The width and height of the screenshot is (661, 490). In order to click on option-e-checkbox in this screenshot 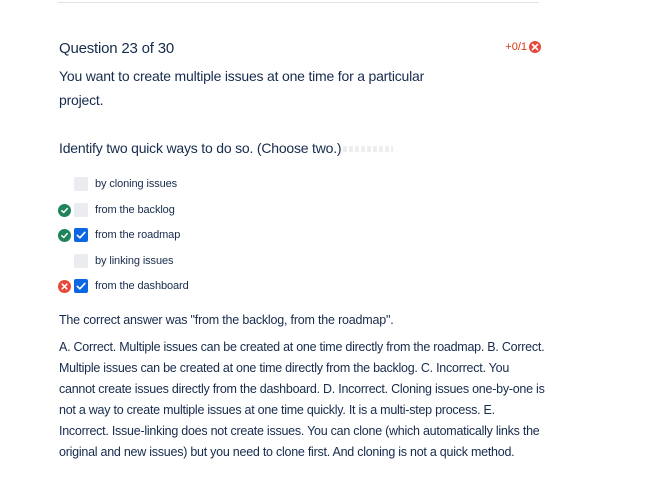, I will do `click(81, 286)`.